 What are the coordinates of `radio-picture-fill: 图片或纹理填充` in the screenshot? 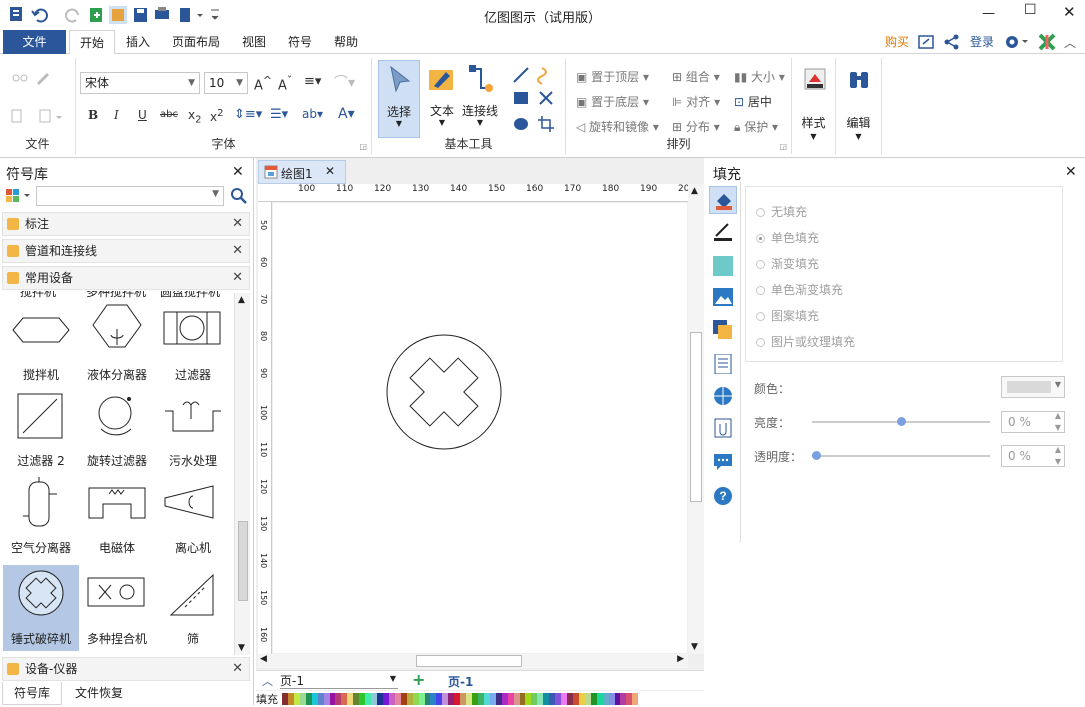 It's located at (805, 341).